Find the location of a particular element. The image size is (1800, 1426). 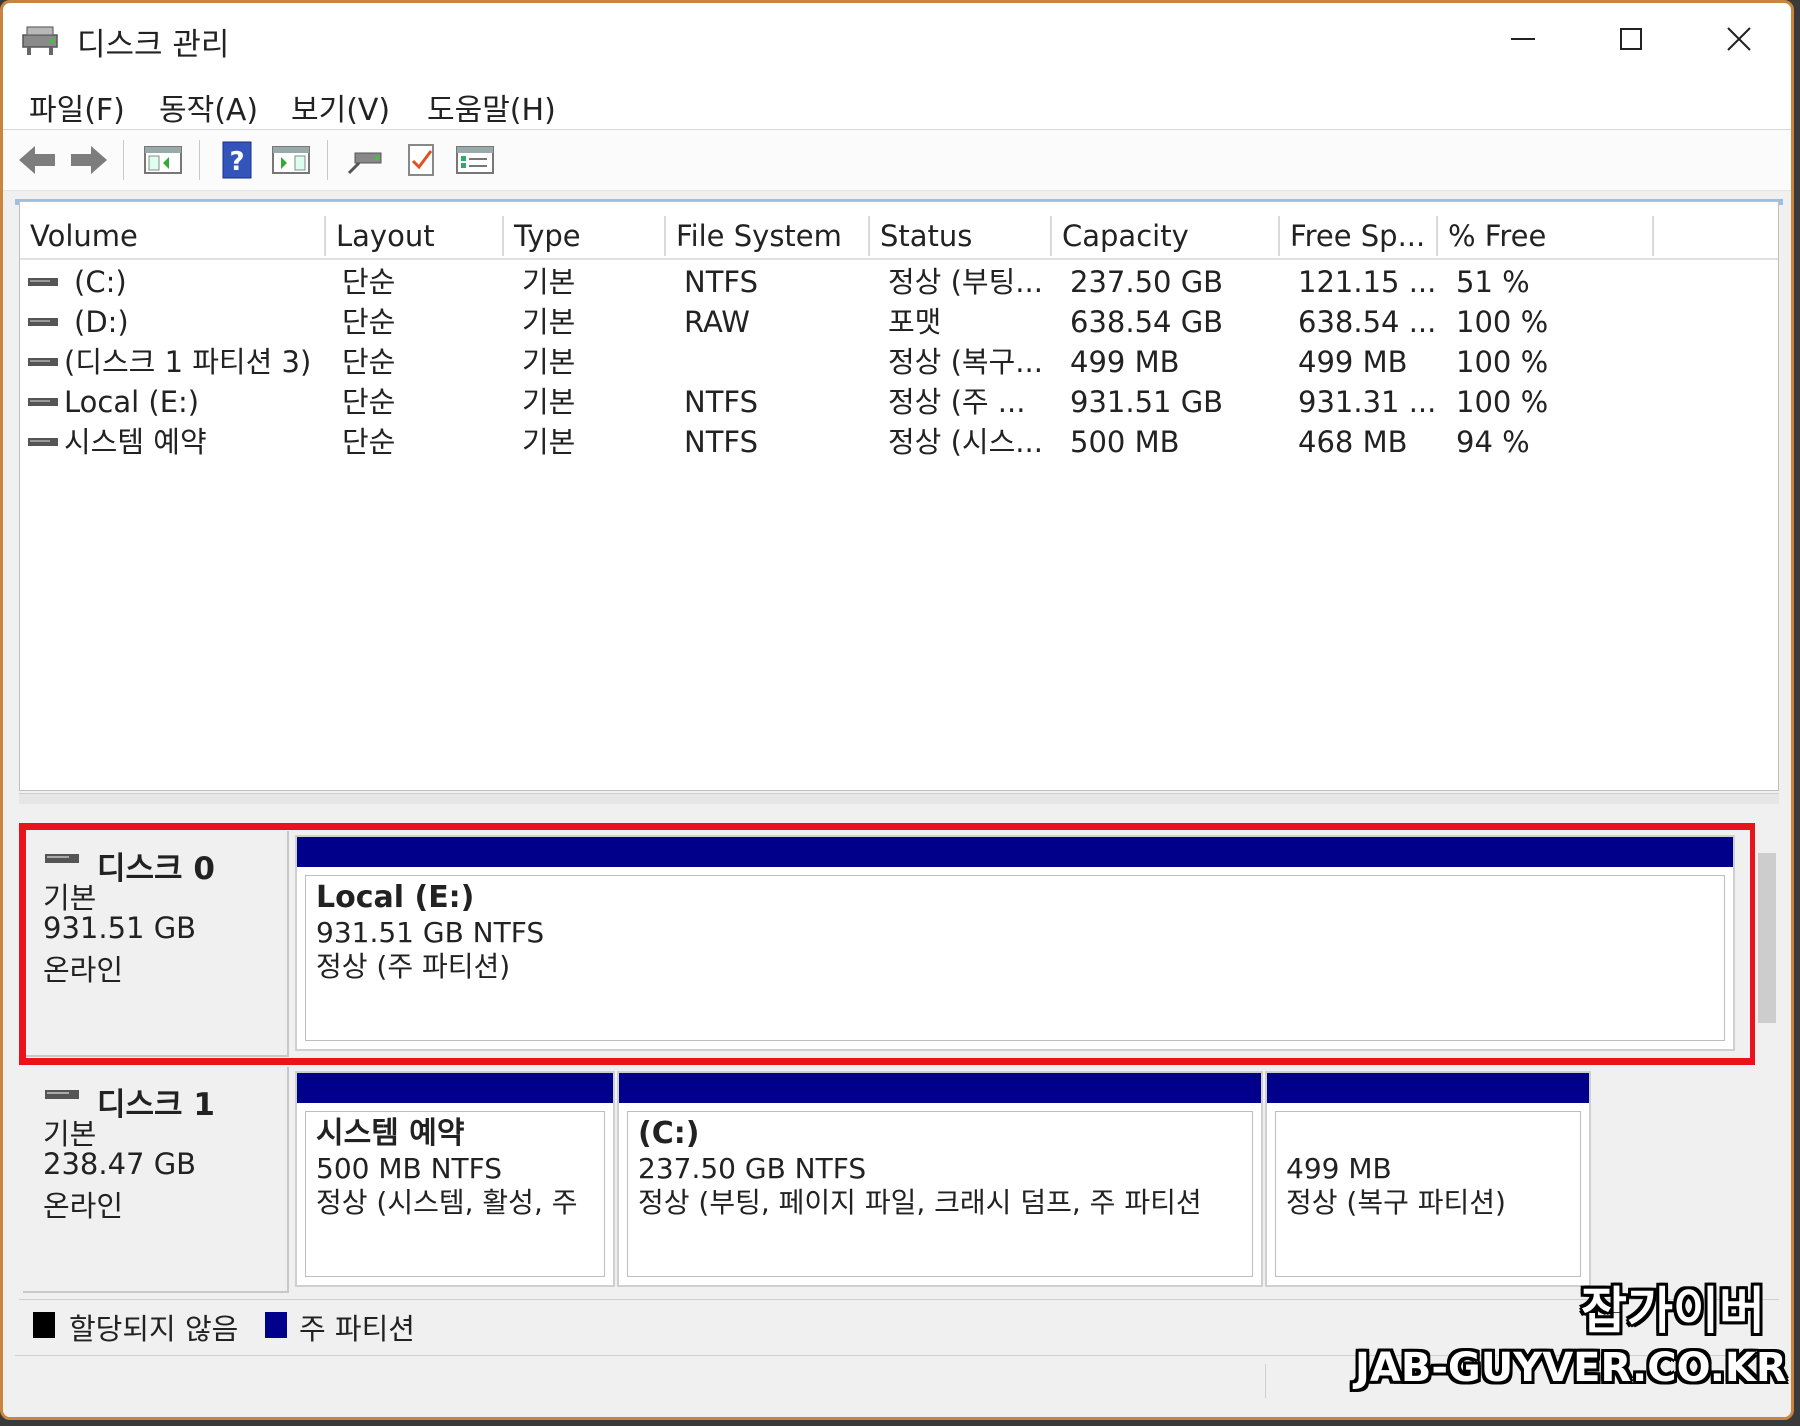

disk-name: 디스크 1 is located at coordinates (156, 1105).